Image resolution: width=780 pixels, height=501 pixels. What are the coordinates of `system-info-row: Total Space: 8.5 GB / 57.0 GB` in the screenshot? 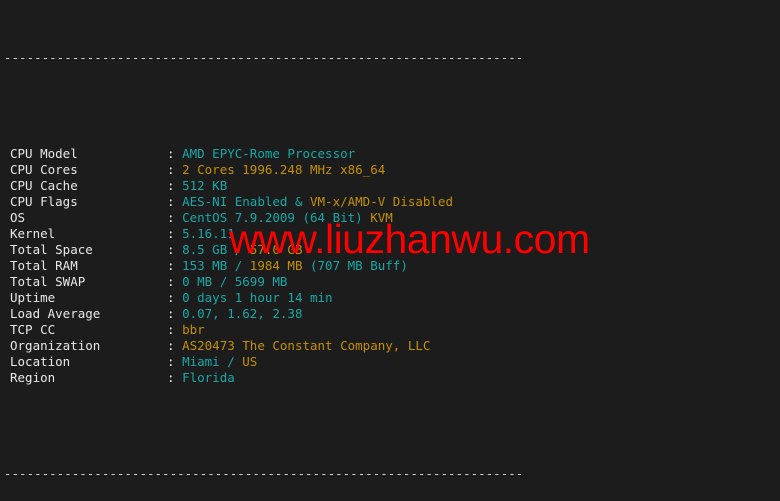 It's located at (261, 250).